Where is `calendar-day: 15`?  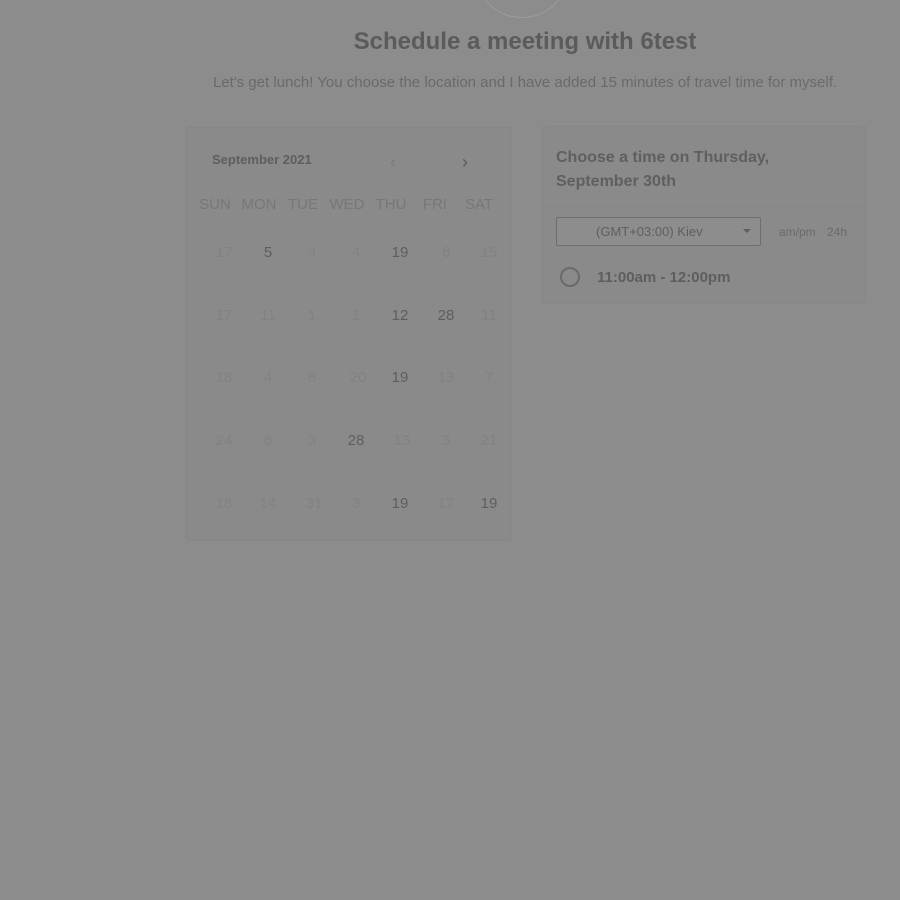
calendar-day: 15 is located at coordinates (489, 252).